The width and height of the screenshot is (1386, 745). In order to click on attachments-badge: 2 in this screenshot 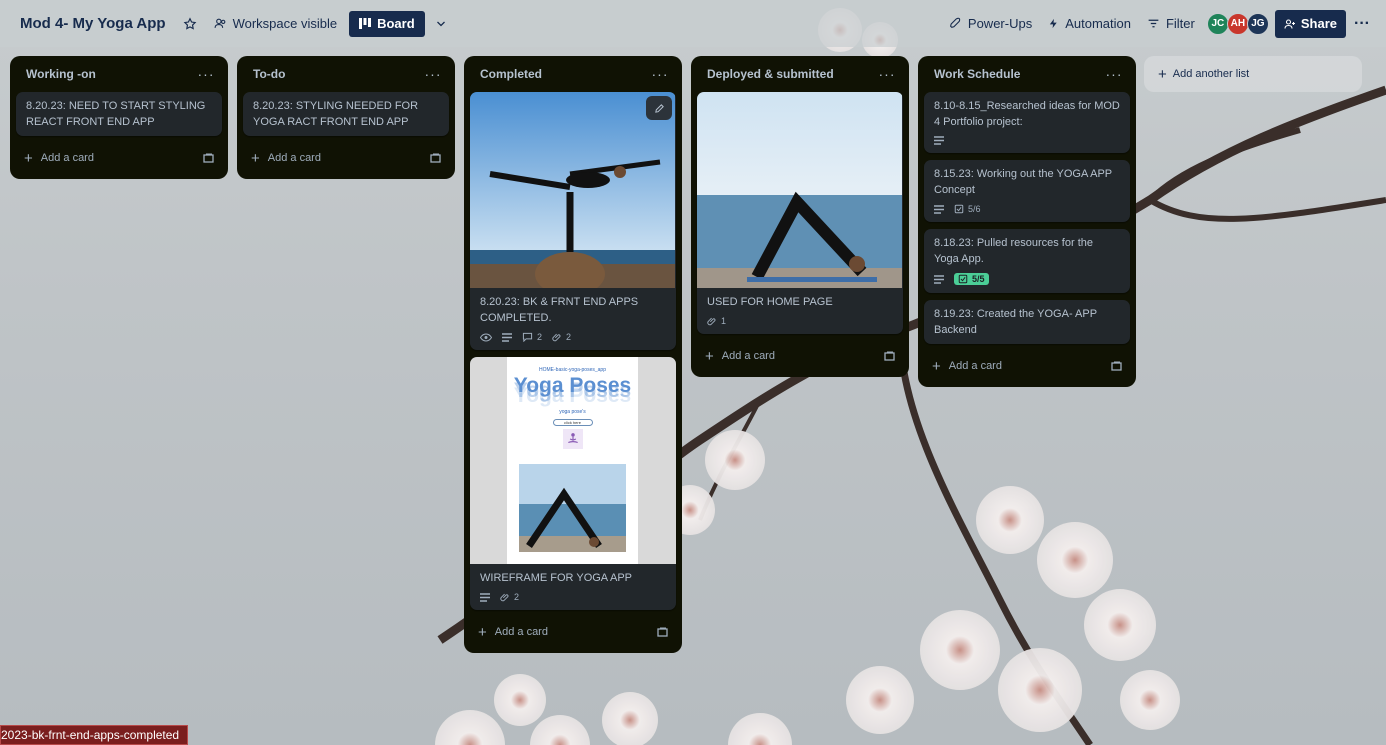, I will do `click(509, 597)`.